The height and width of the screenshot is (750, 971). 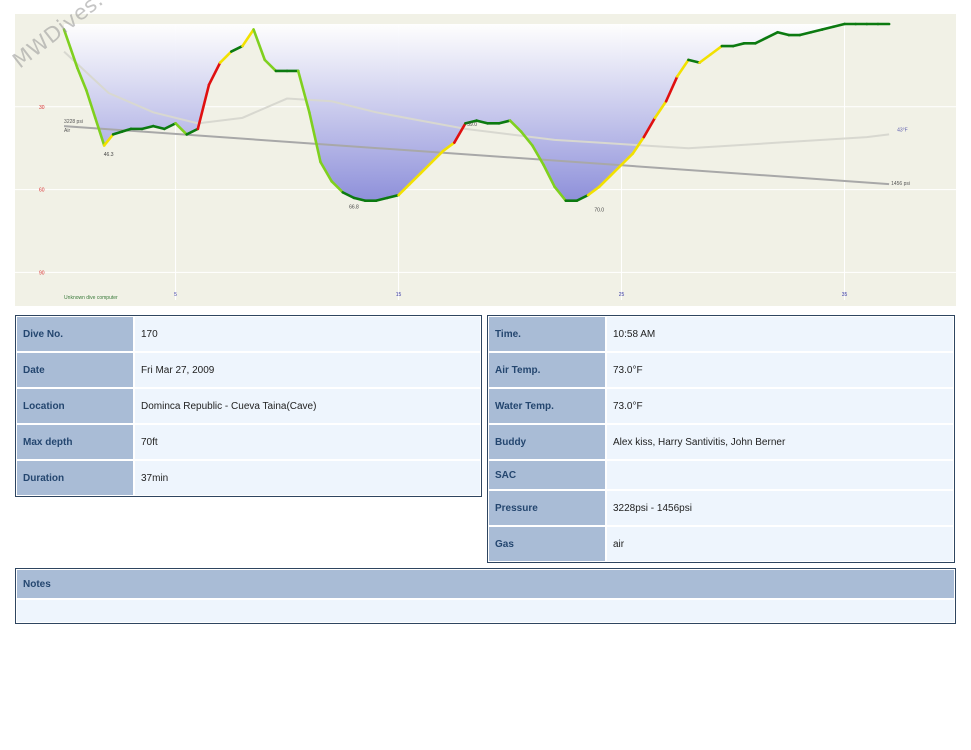 What do you see at coordinates (900, 184) in the screenshot?
I see `annotation-label: 1456 psi` at bounding box center [900, 184].